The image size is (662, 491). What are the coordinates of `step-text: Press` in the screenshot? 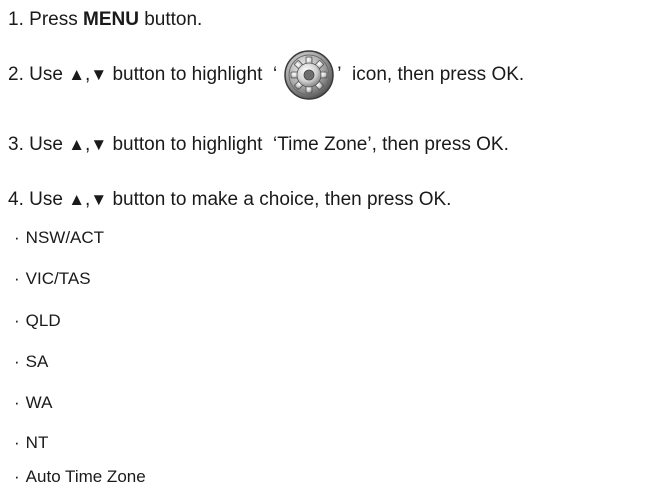 It's located at (53, 19).